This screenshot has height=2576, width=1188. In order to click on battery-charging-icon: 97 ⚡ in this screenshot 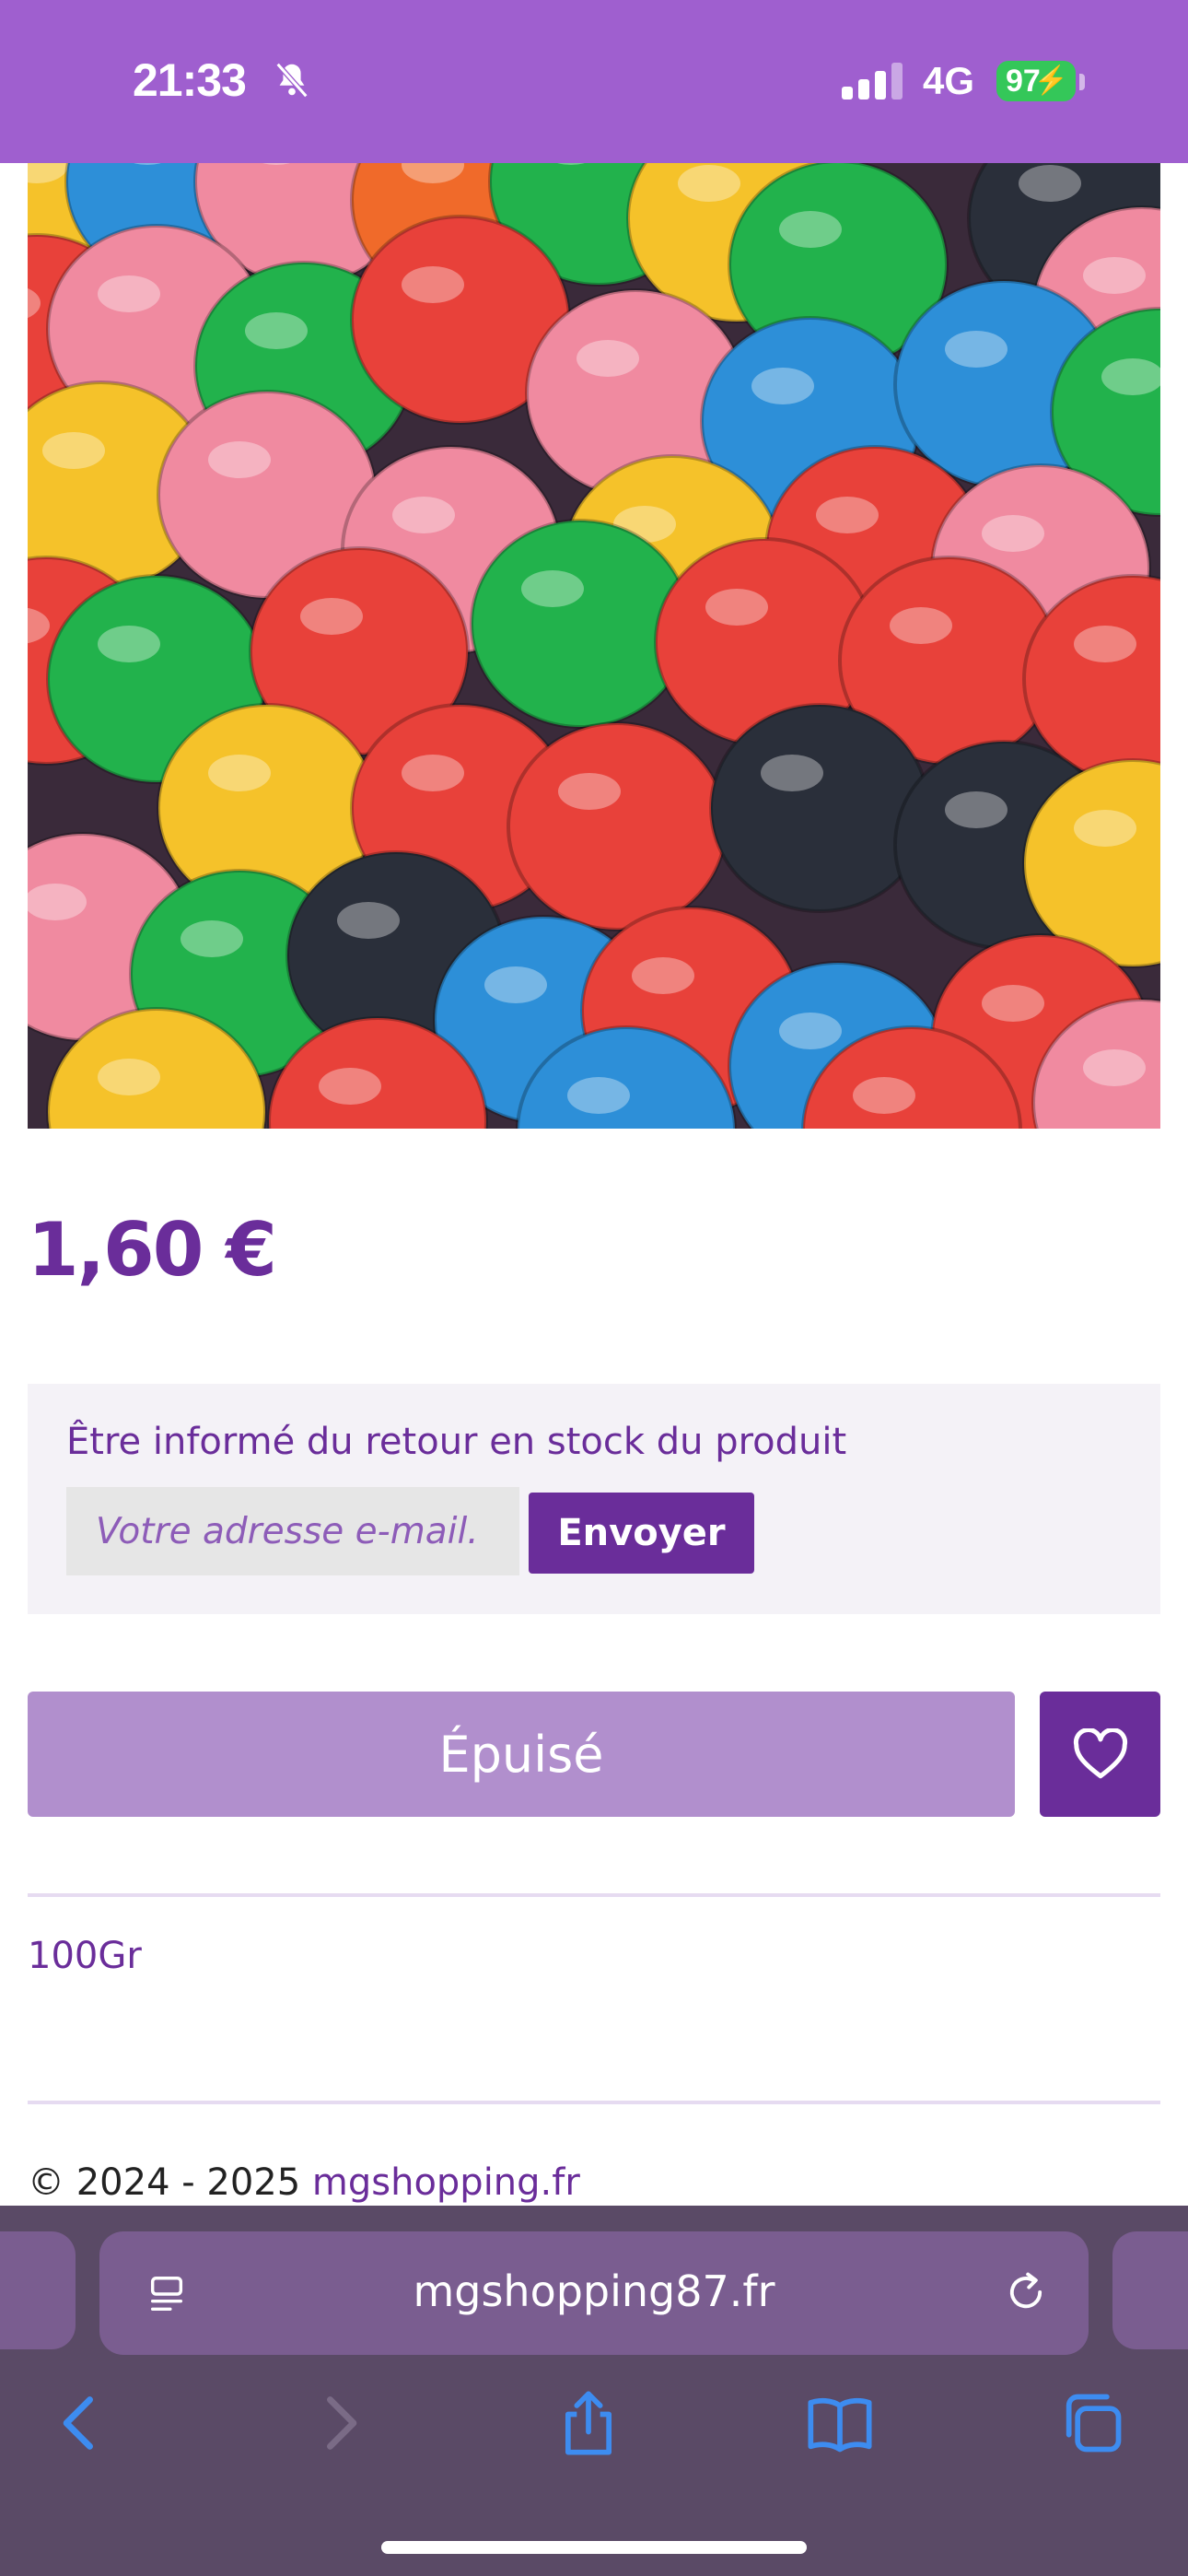, I will do `click(1036, 81)`.